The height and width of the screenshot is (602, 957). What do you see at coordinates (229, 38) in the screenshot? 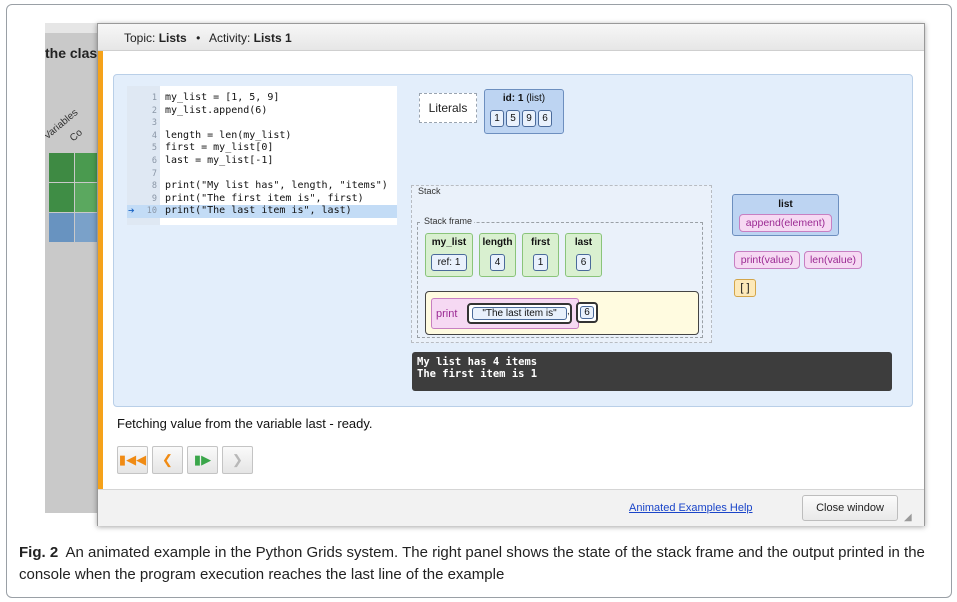
I see `activity-label: Activity:` at bounding box center [229, 38].